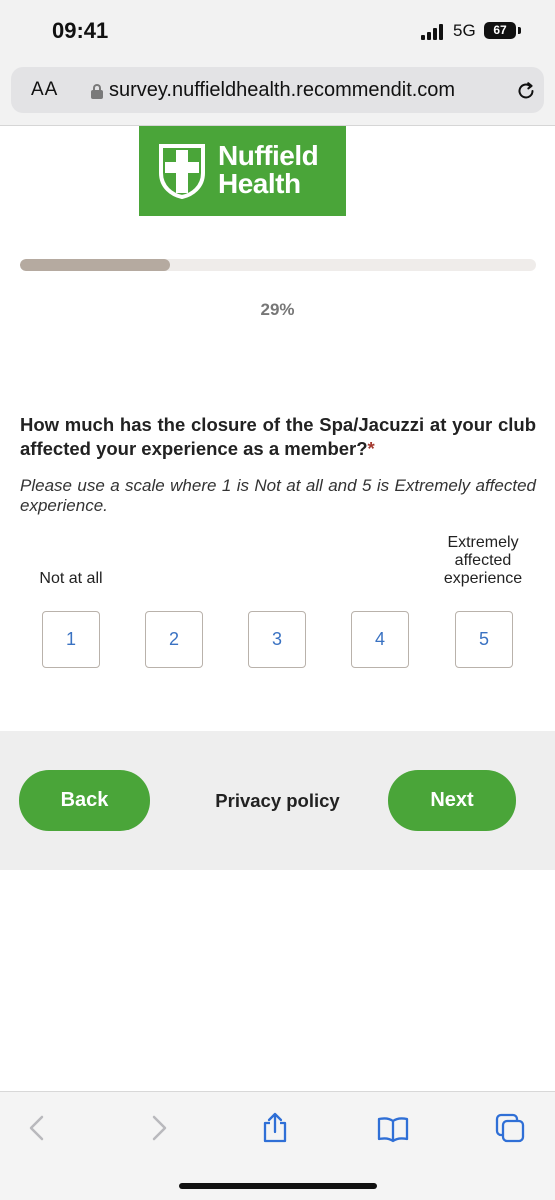 This screenshot has width=555, height=1200. I want to click on scale-anchor-low: Not at all, so click(71, 578).